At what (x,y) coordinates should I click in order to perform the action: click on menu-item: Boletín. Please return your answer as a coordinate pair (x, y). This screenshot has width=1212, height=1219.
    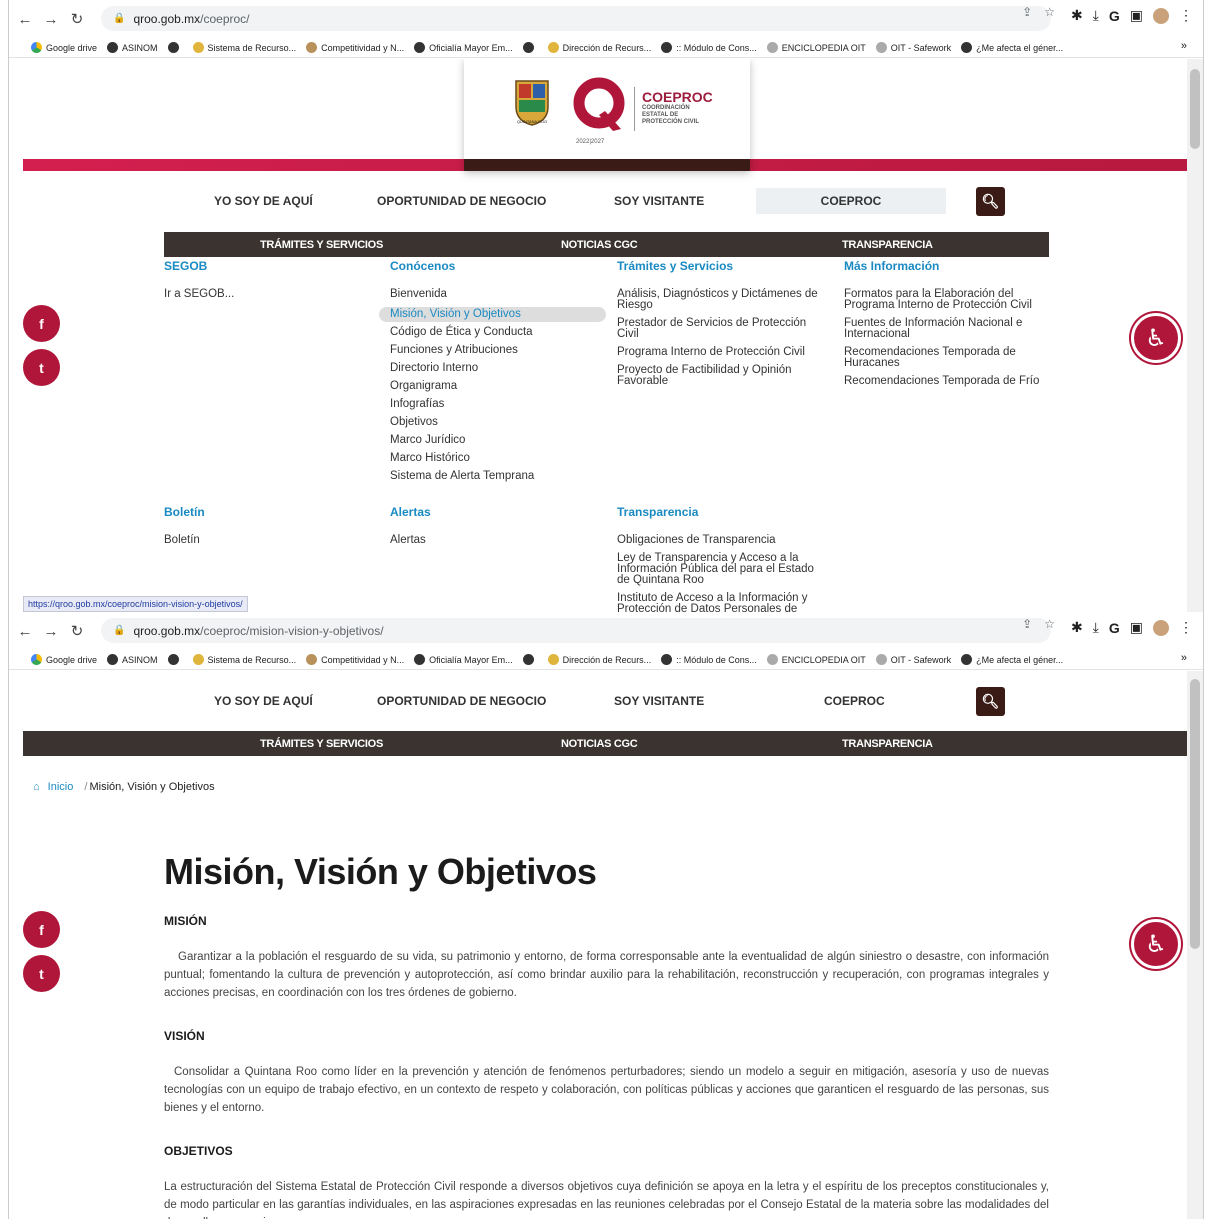
    Looking at the image, I should click on (266, 540).